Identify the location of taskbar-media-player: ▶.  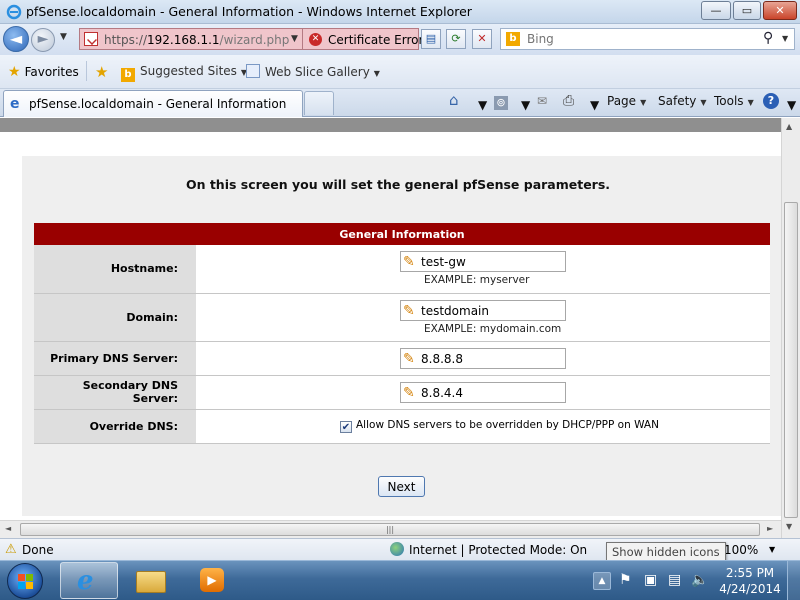
(211, 580).